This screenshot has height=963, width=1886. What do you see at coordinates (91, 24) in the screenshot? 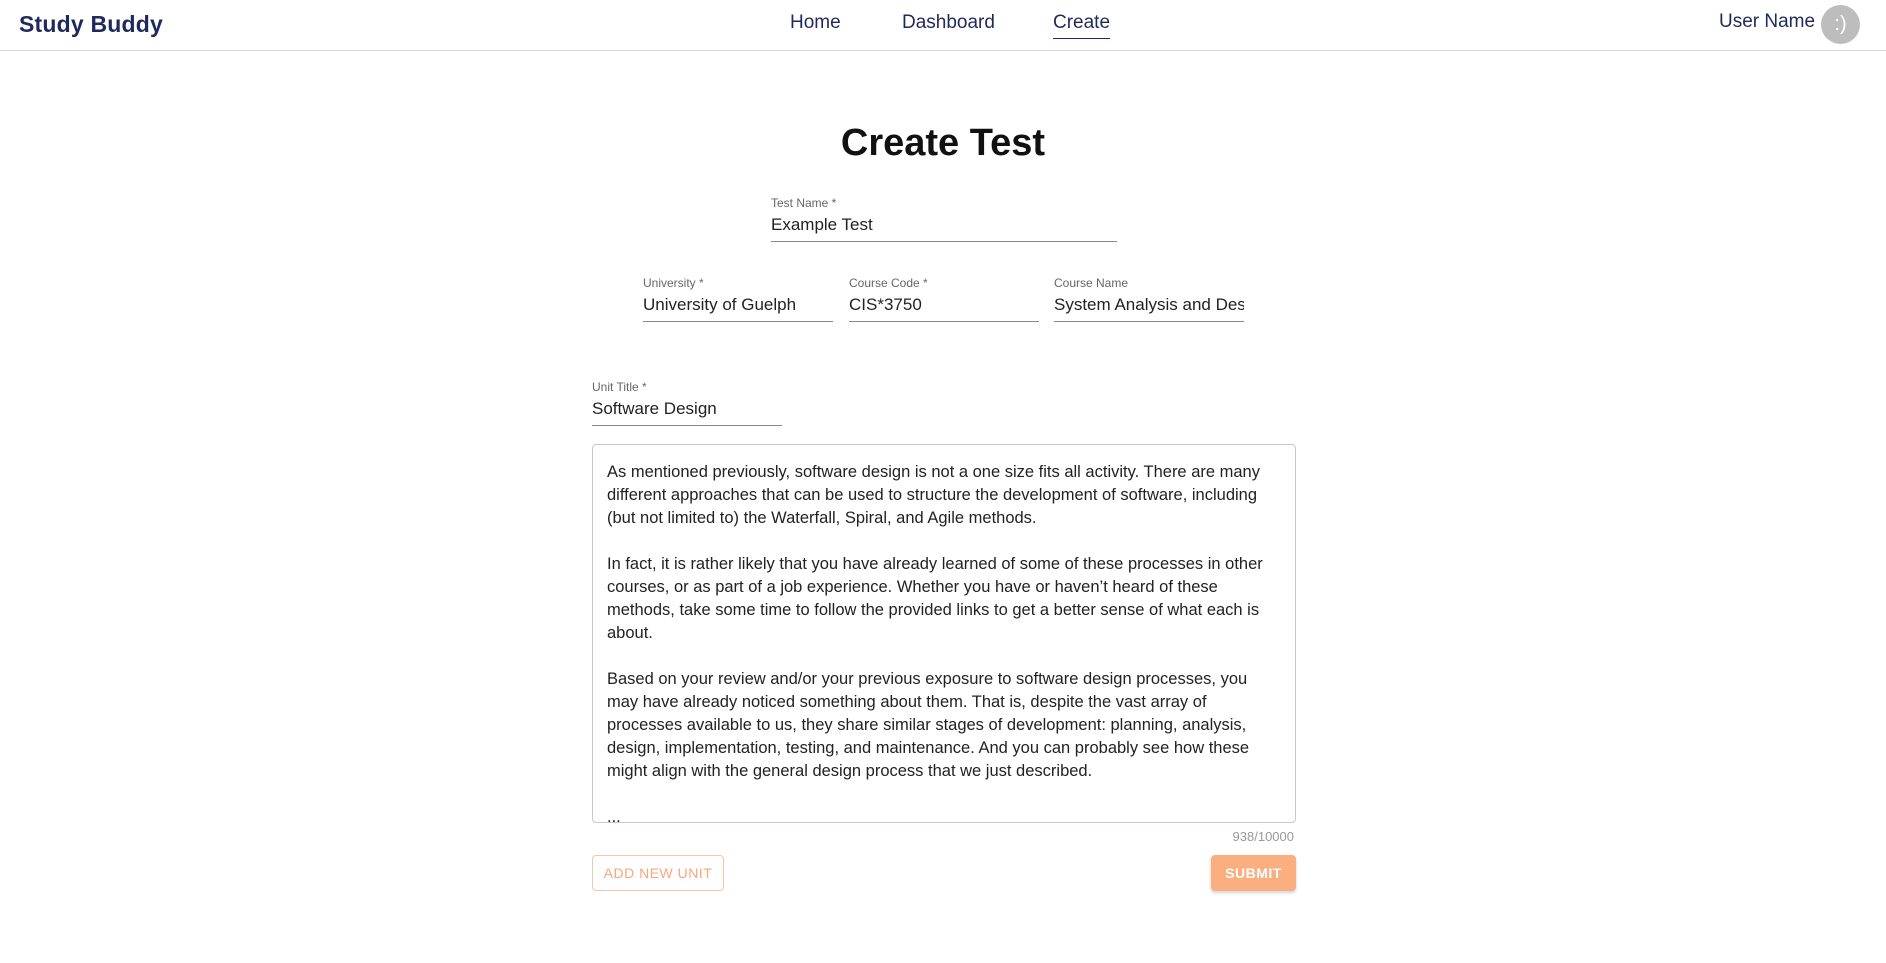
I see `brand-logo: Study Buddy` at bounding box center [91, 24].